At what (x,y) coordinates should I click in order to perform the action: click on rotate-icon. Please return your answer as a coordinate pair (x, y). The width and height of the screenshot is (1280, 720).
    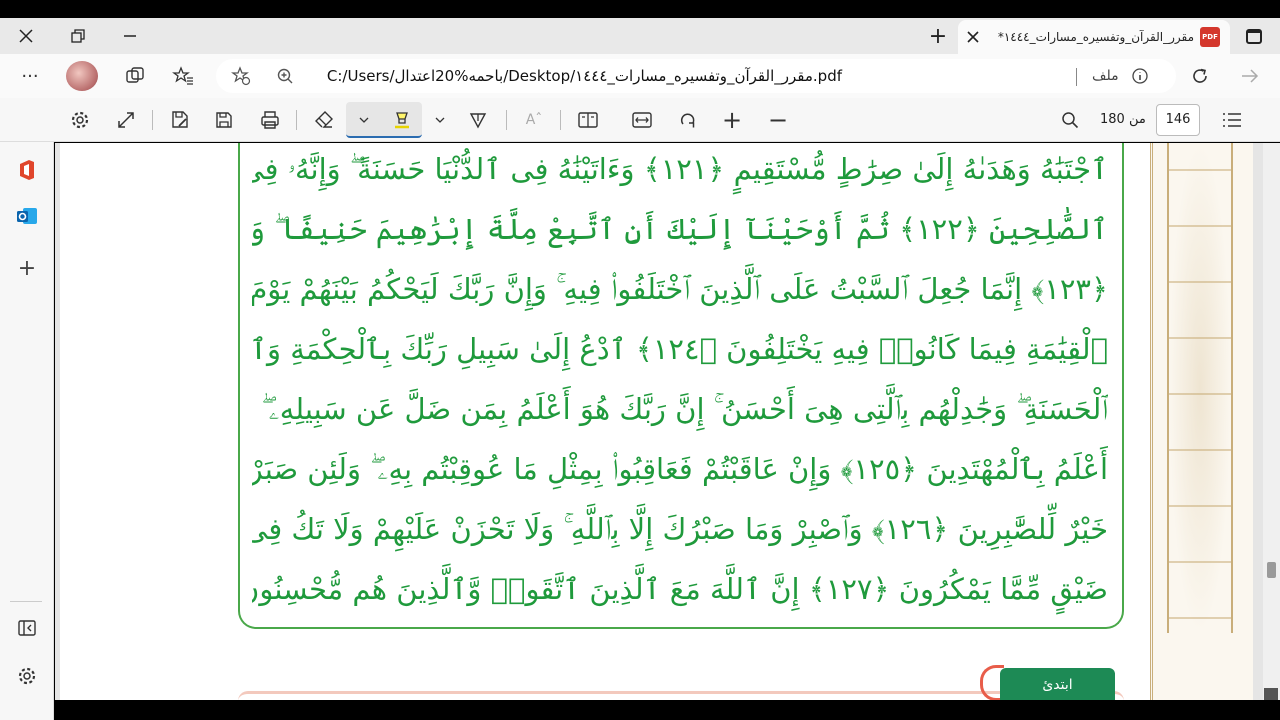
    Looking at the image, I should click on (687, 120).